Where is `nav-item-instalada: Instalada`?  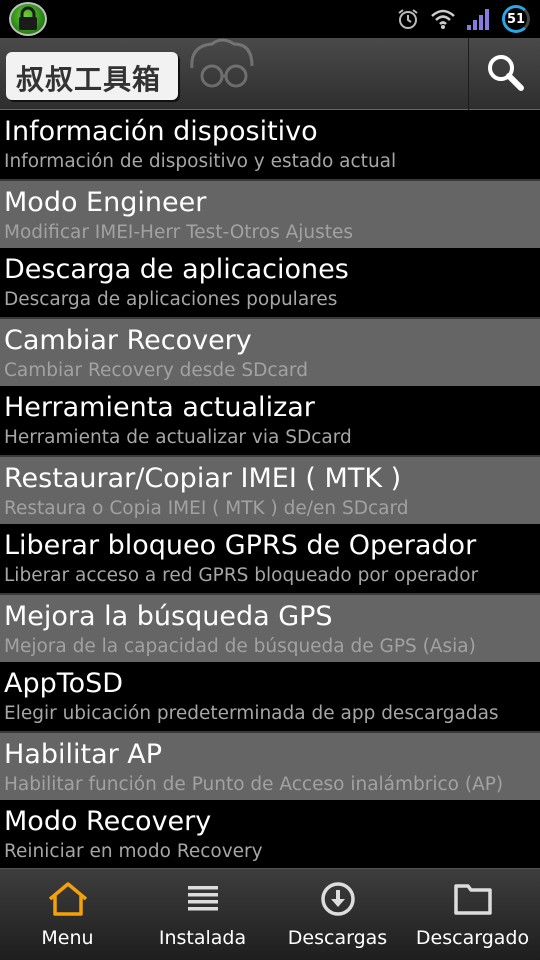
nav-item-instalada: Instalada is located at coordinates (202, 914).